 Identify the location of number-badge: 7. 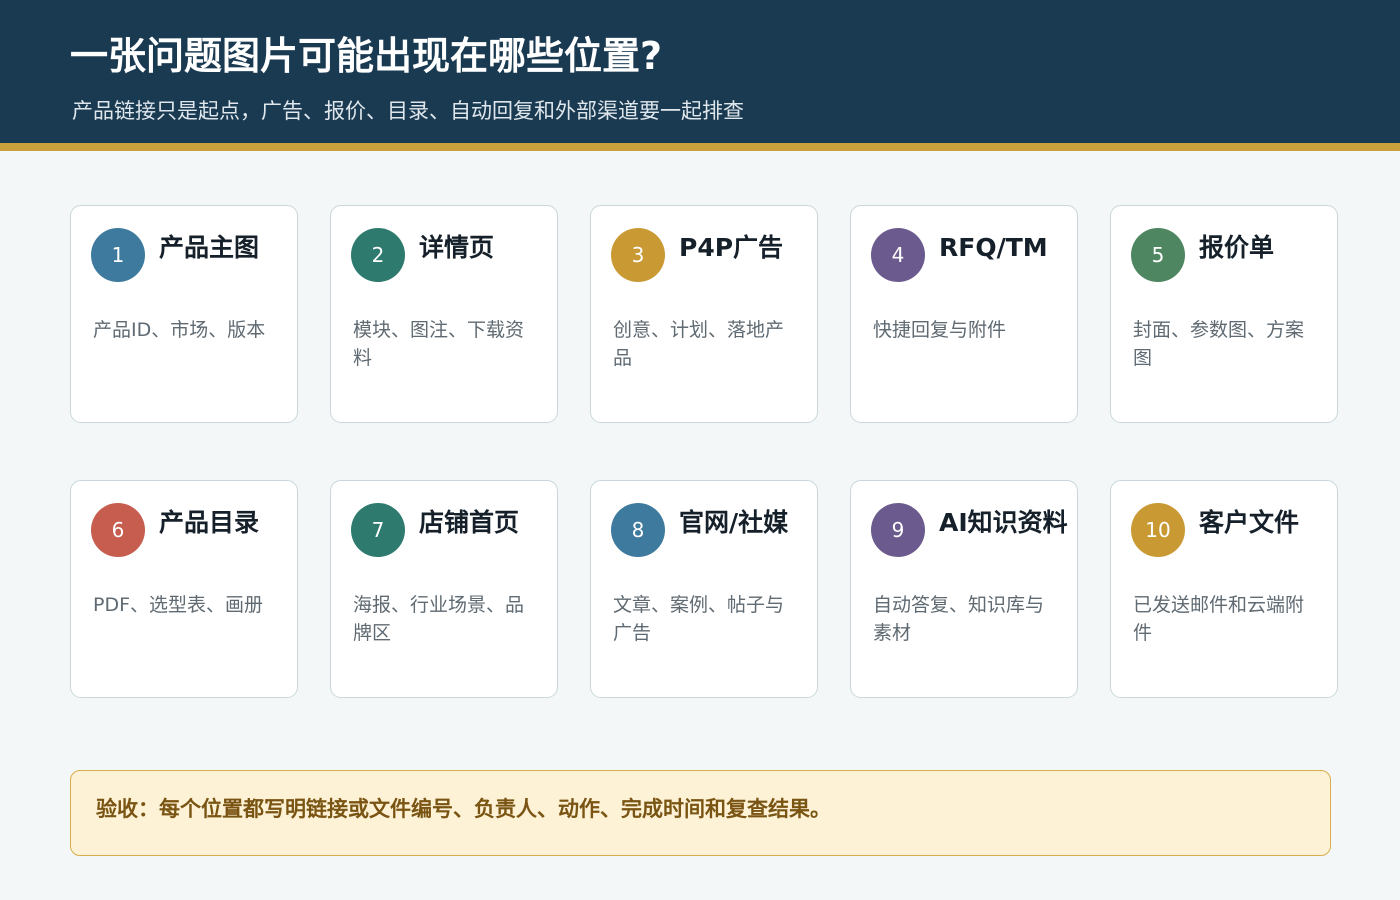
(378, 530).